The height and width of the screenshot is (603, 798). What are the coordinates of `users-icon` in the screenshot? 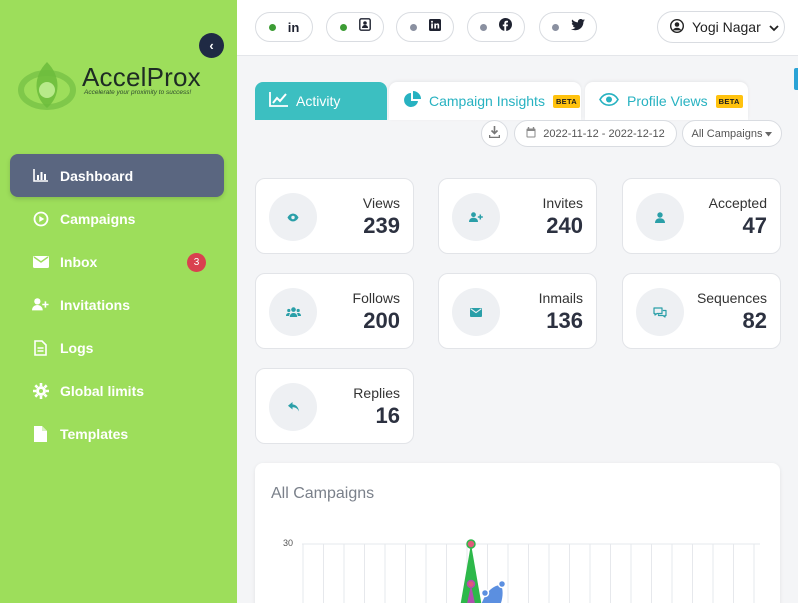 It's located at (293, 312).